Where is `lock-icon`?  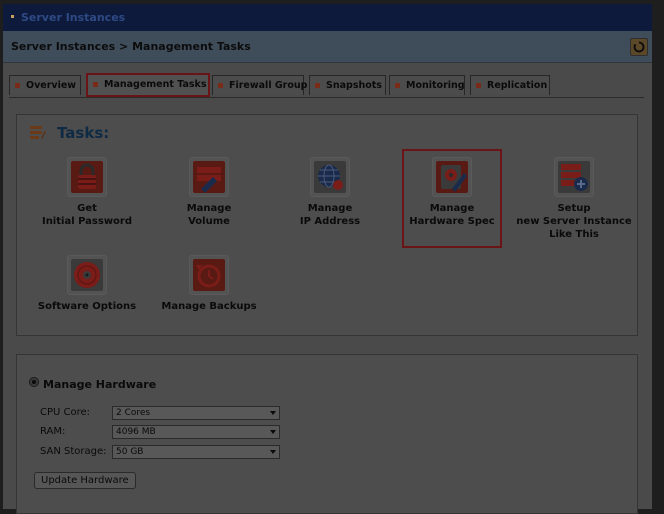 lock-icon is located at coordinates (87, 177).